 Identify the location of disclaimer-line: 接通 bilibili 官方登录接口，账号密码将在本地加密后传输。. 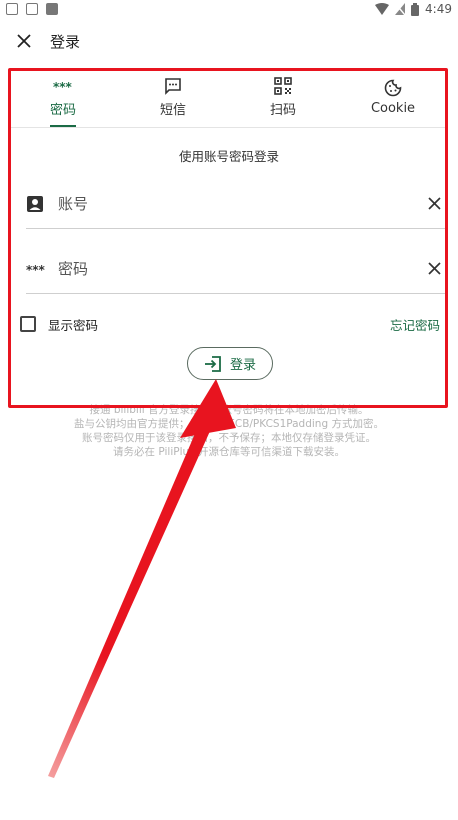
(229, 410).